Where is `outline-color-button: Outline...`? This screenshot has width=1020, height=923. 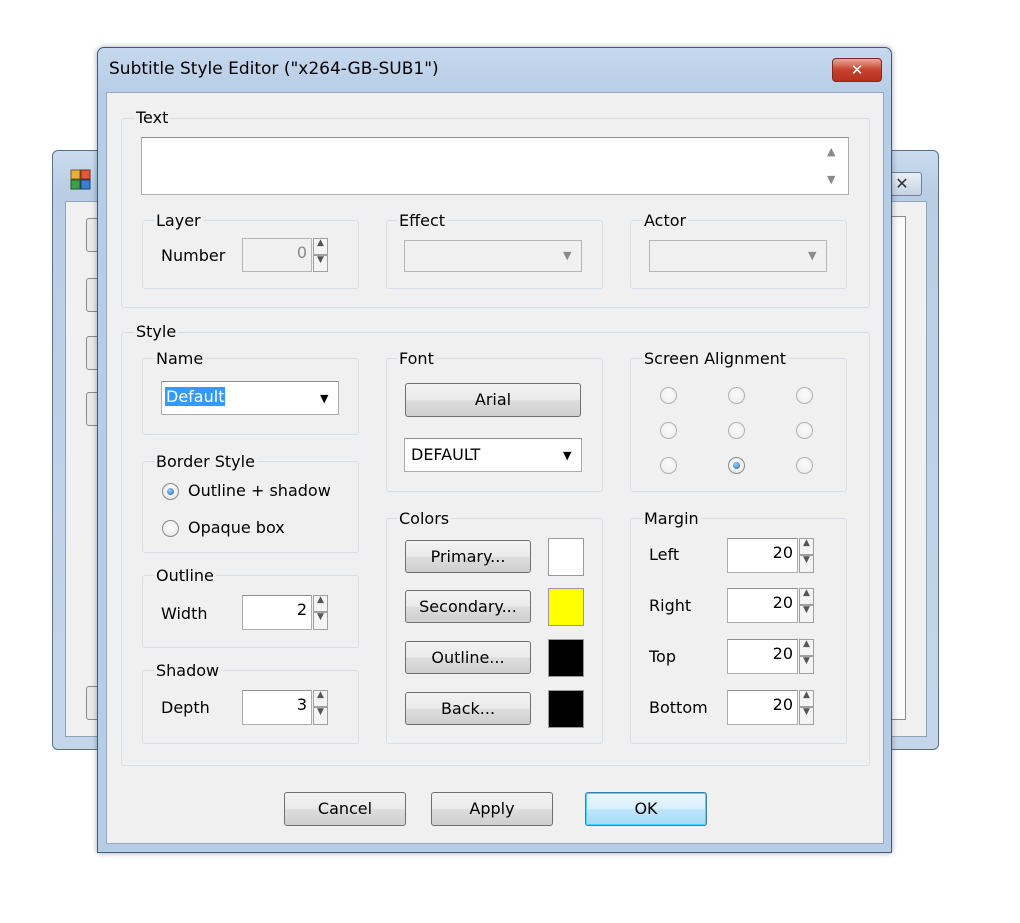
outline-color-button: Outline... is located at coordinates (468, 657).